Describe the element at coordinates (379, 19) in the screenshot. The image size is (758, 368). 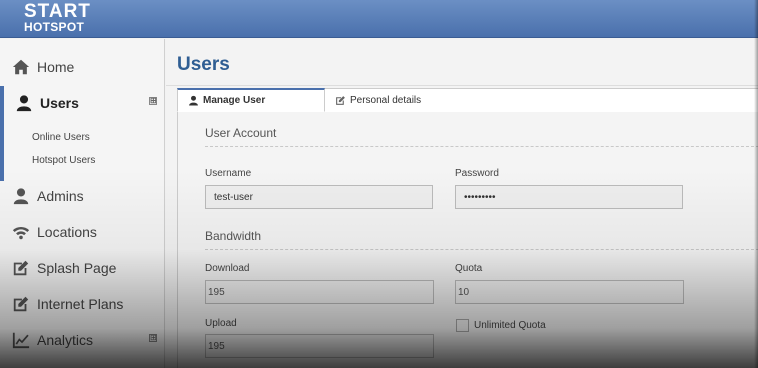
I see `top-bar: START HOTSPOT` at that location.